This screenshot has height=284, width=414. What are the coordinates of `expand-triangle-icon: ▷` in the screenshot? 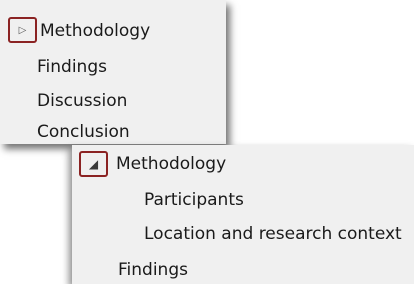 It's located at (22, 30).